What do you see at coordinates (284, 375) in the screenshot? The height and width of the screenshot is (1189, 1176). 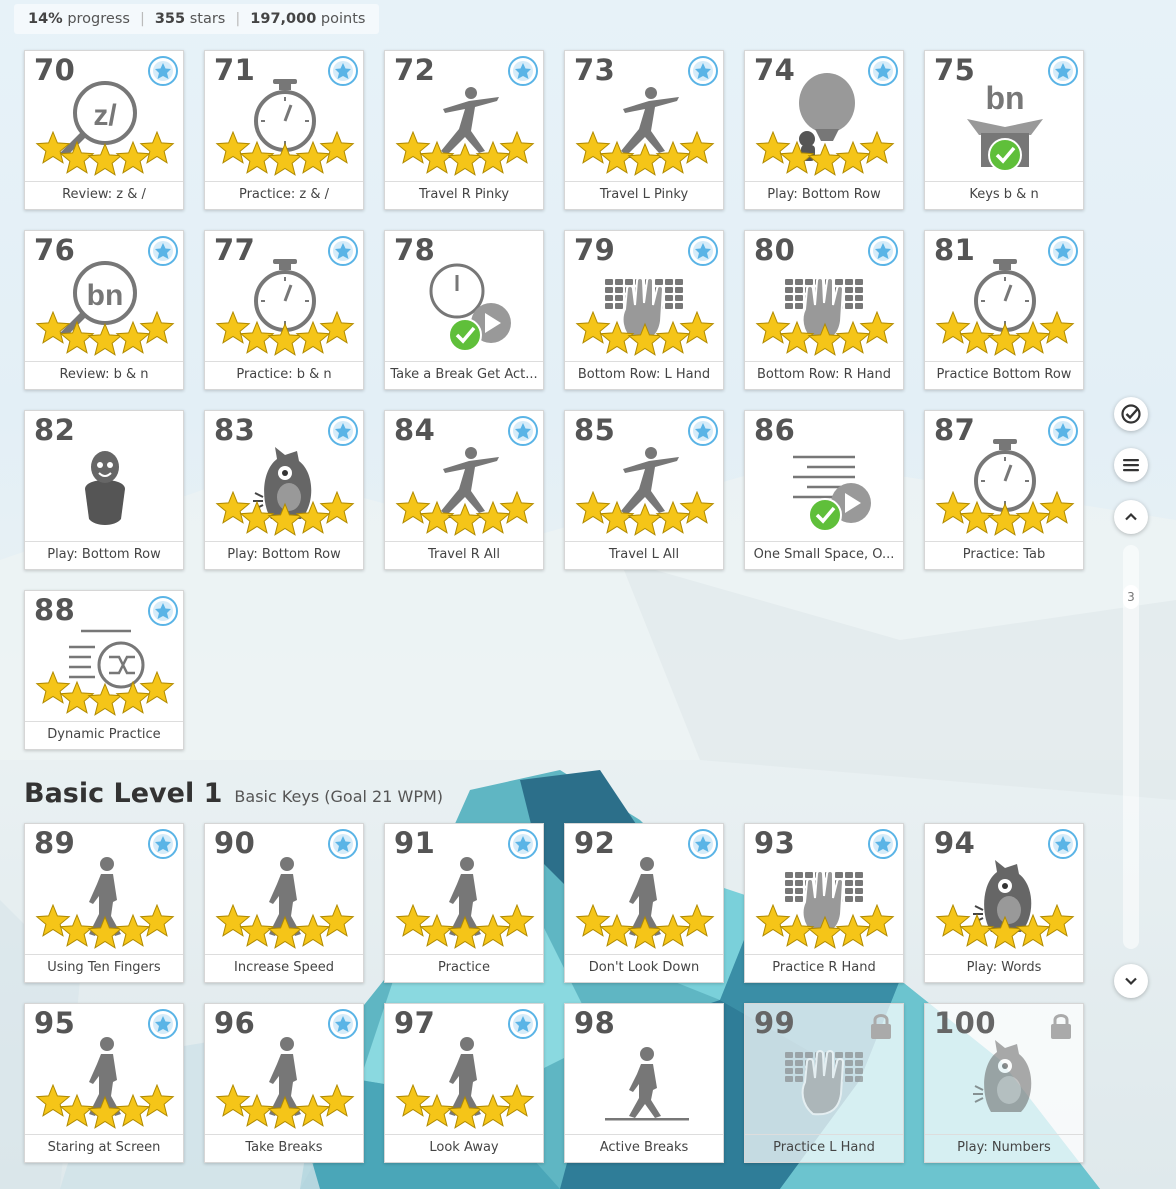 I see `lesson-title: Practice: b & n` at bounding box center [284, 375].